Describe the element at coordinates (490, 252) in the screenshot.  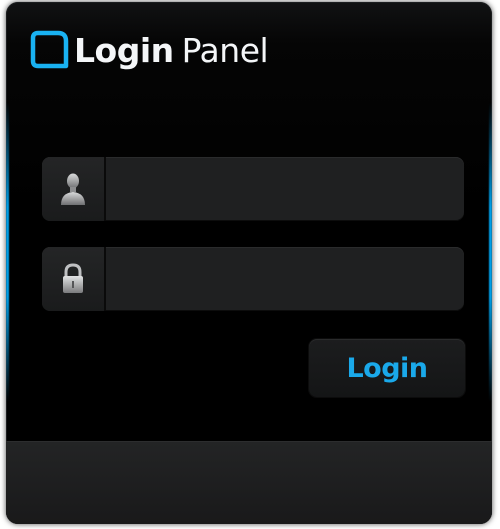
I see `right-edge-glow` at that location.